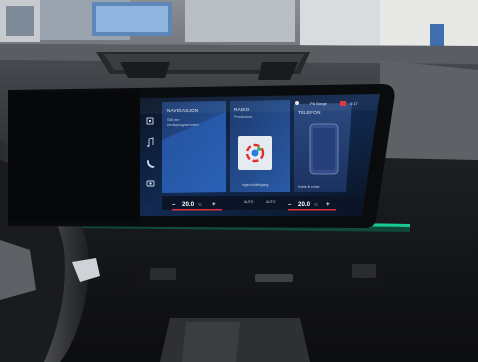  What do you see at coordinates (249, 202) in the screenshot?
I see `center-label-1: AUTO` at bounding box center [249, 202].